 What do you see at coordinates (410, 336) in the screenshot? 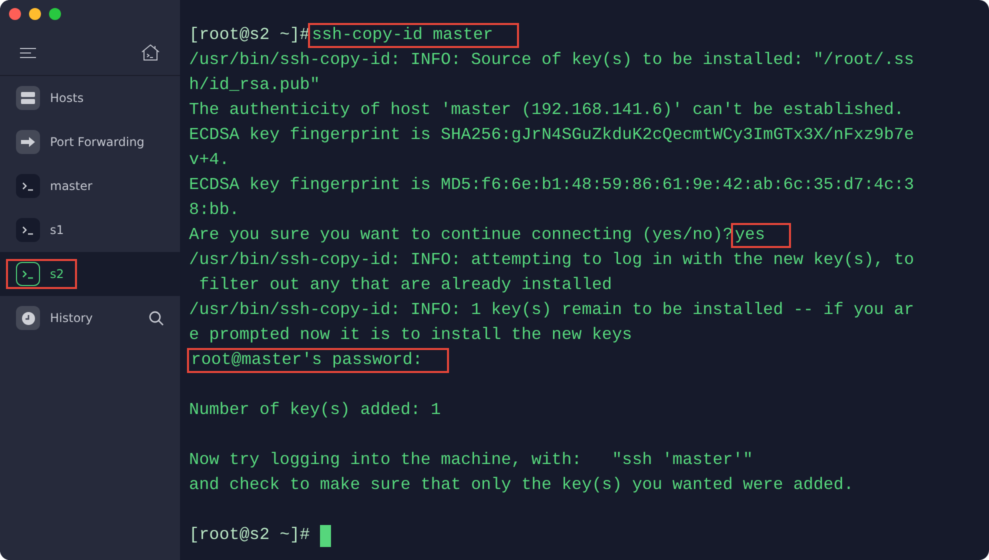
I see `terminal-line: e prompted now it is to install the new keys` at bounding box center [410, 336].